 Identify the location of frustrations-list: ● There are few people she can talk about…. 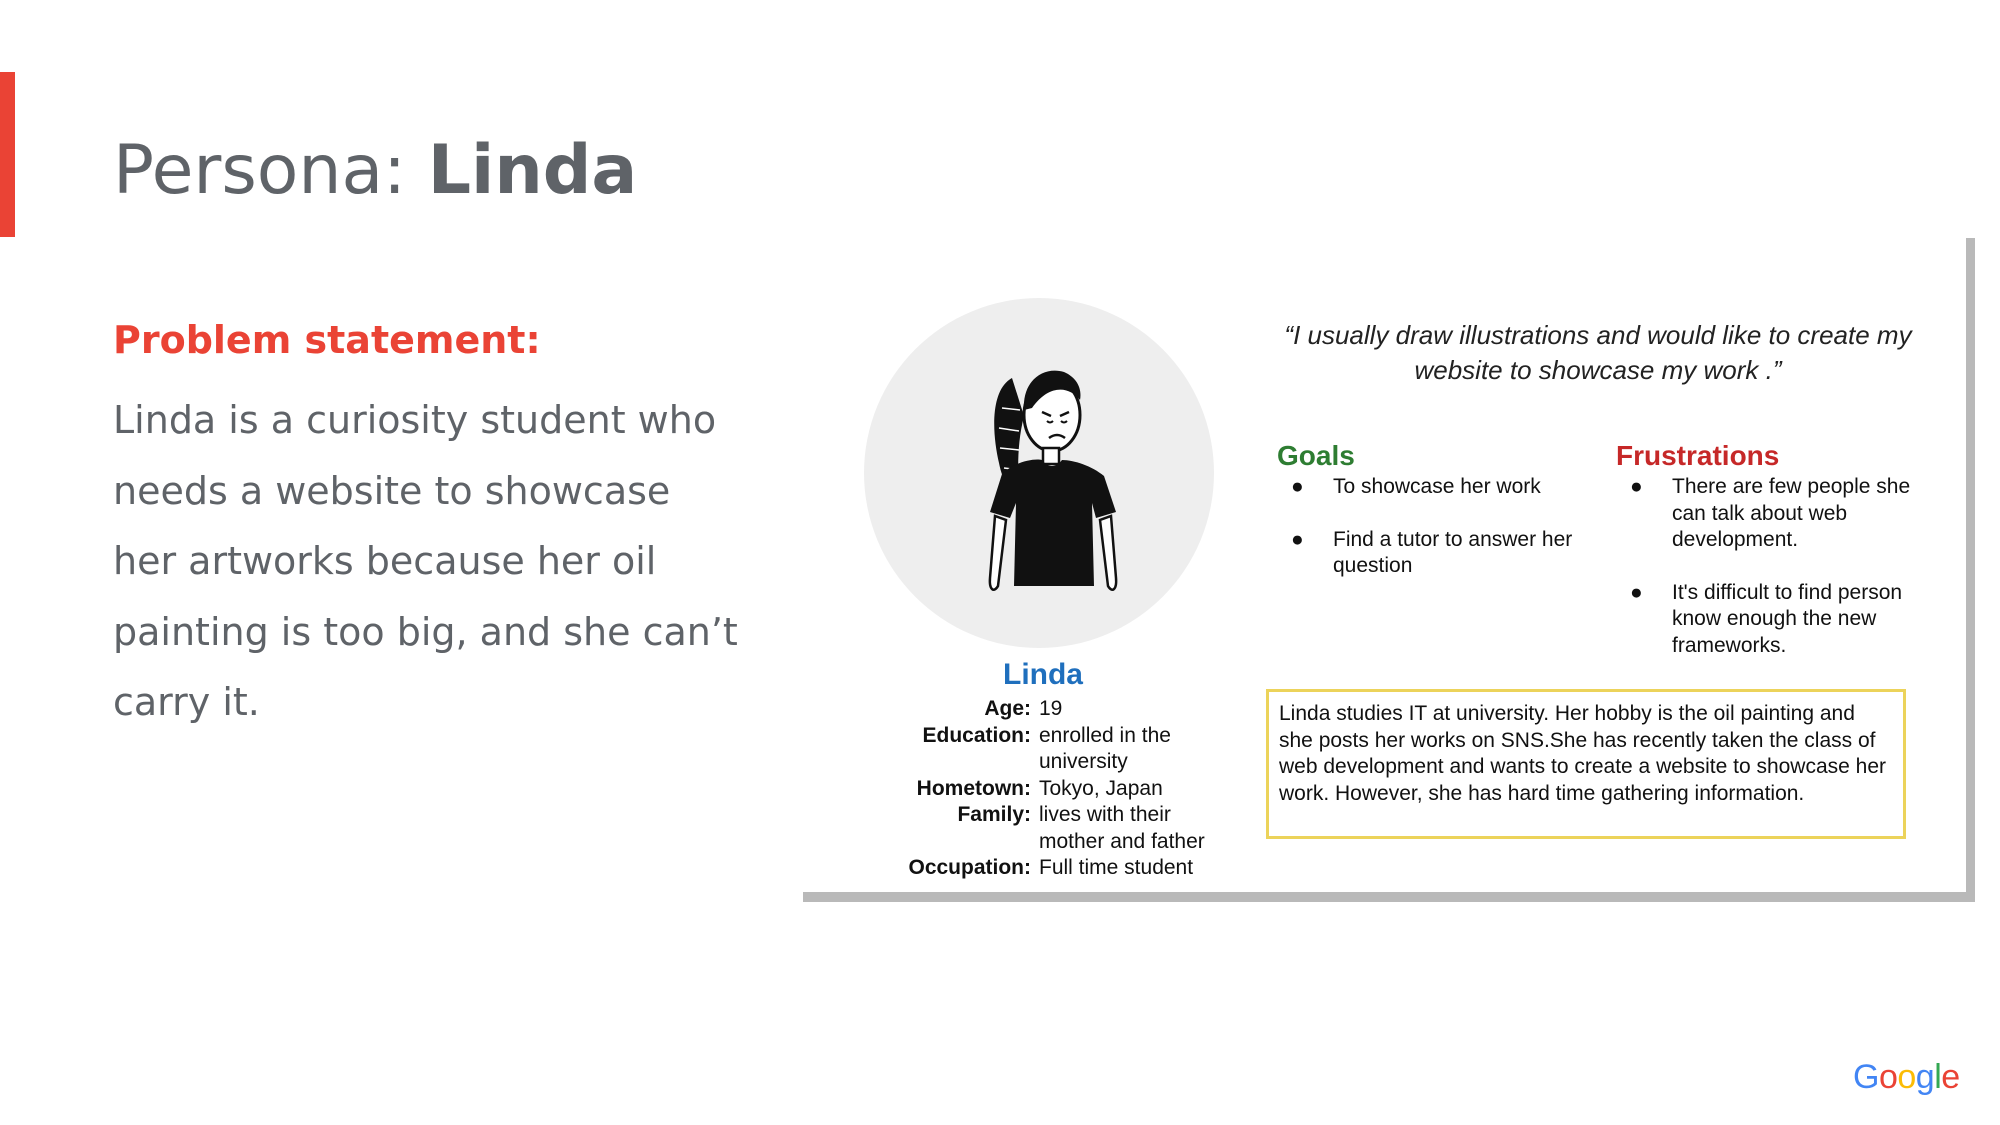
(1766, 579).